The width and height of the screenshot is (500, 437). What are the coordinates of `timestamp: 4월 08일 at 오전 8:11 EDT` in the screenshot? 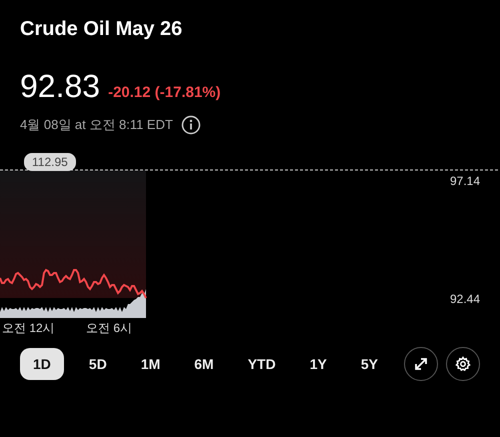 It's located at (96, 125).